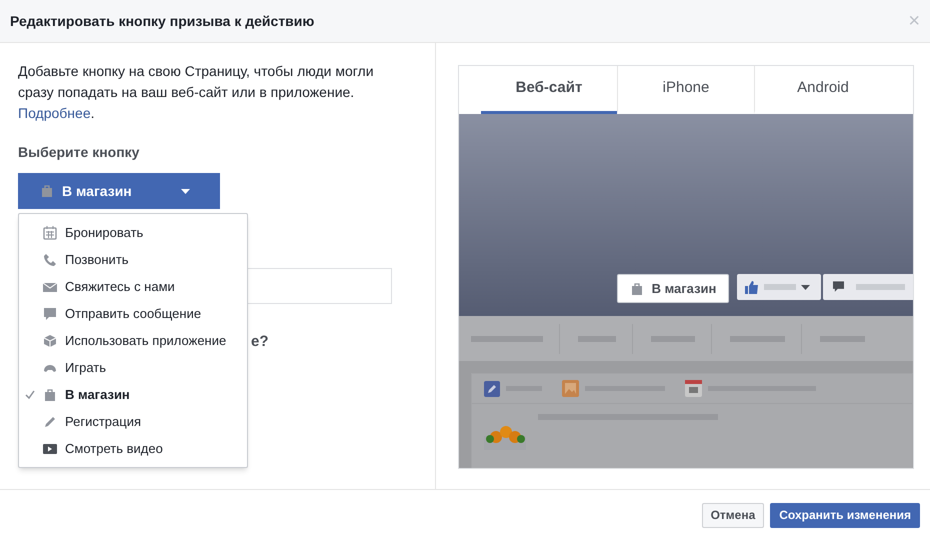 This screenshot has height=540, width=930. Describe the element at coordinates (133, 394) in the screenshot. I see `menu-item: В магазин` at that location.